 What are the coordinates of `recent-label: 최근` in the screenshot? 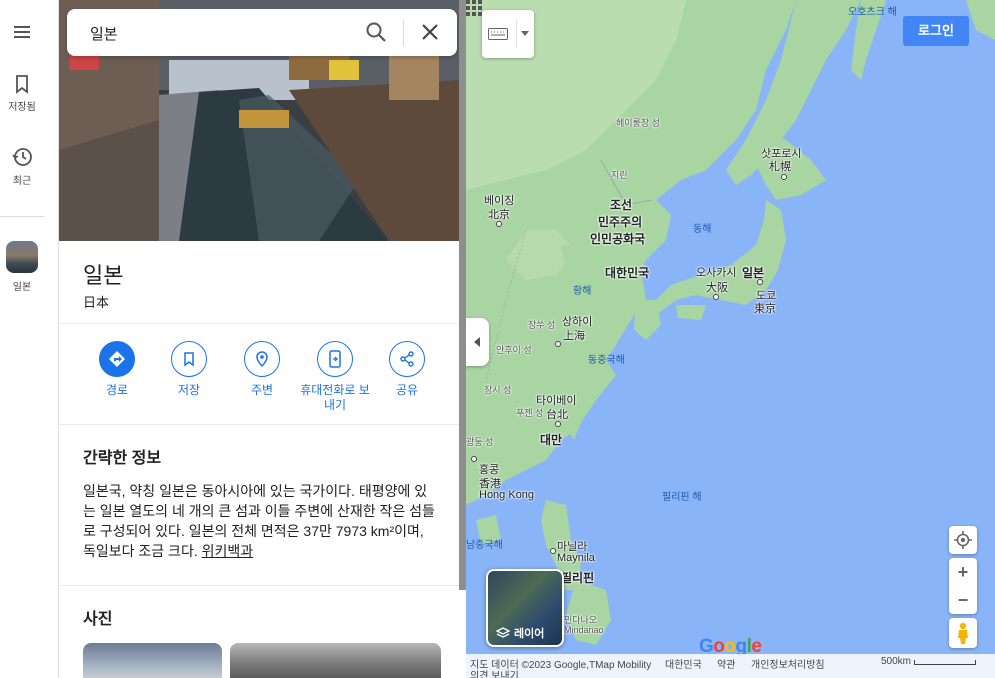 It's located at (22, 181).